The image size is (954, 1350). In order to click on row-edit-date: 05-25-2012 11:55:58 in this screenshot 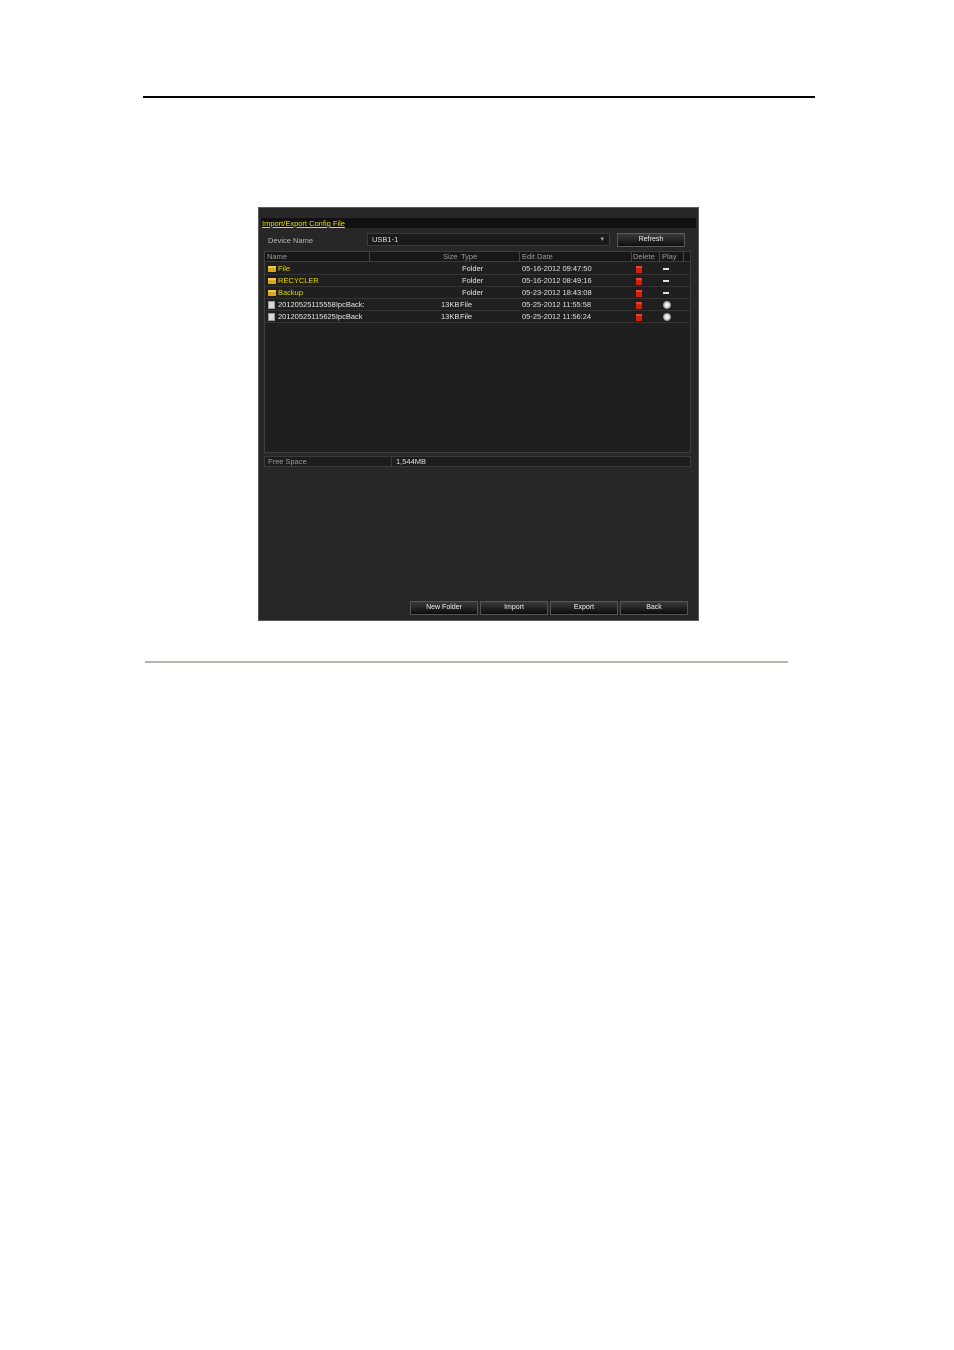, I will do `click(557, 304)`.